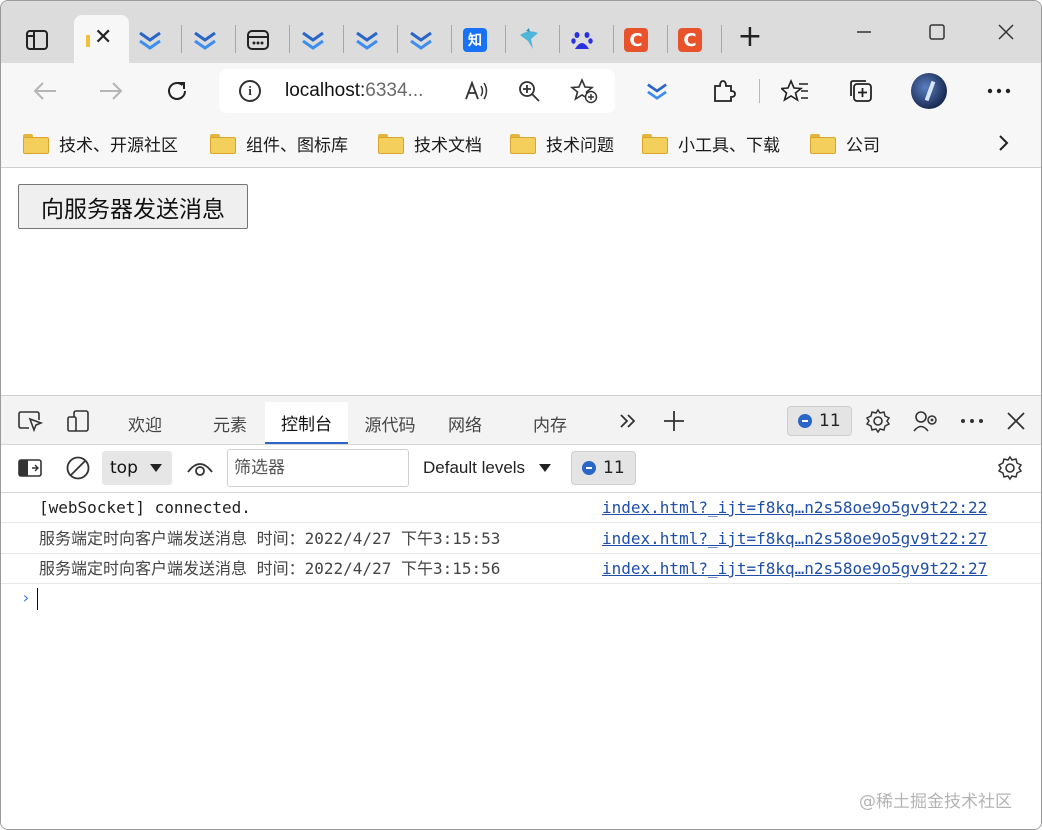  What do you see at coordinates (589, 468) in the screenshot?
I see `message-icon` at bounding box center [589, 468].